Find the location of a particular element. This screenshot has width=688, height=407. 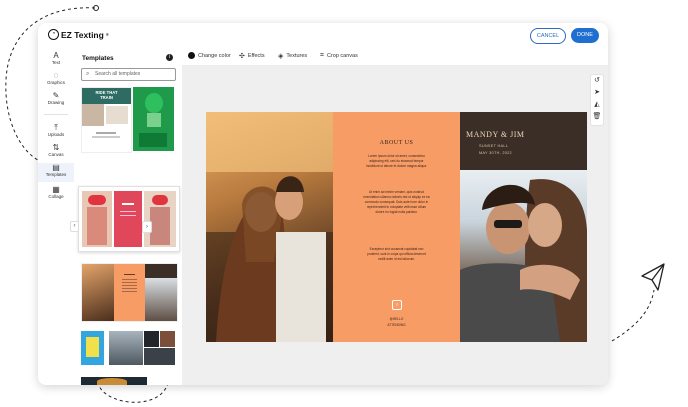

tool-label: Textures is located at coordinates (297, 56).